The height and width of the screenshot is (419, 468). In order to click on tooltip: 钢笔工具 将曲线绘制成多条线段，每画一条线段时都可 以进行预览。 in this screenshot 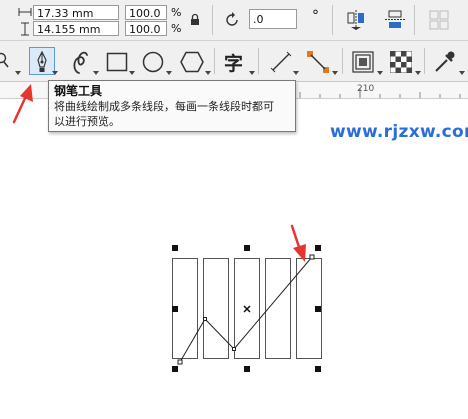, I will do `click(172, 106)`.